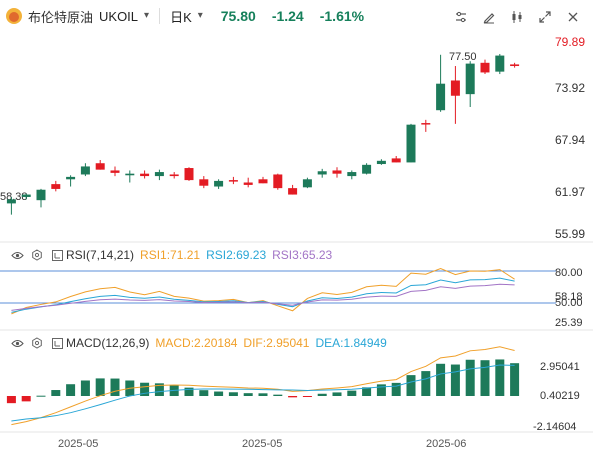  I want to click on rsi-lines-layer, so click(263, 291).